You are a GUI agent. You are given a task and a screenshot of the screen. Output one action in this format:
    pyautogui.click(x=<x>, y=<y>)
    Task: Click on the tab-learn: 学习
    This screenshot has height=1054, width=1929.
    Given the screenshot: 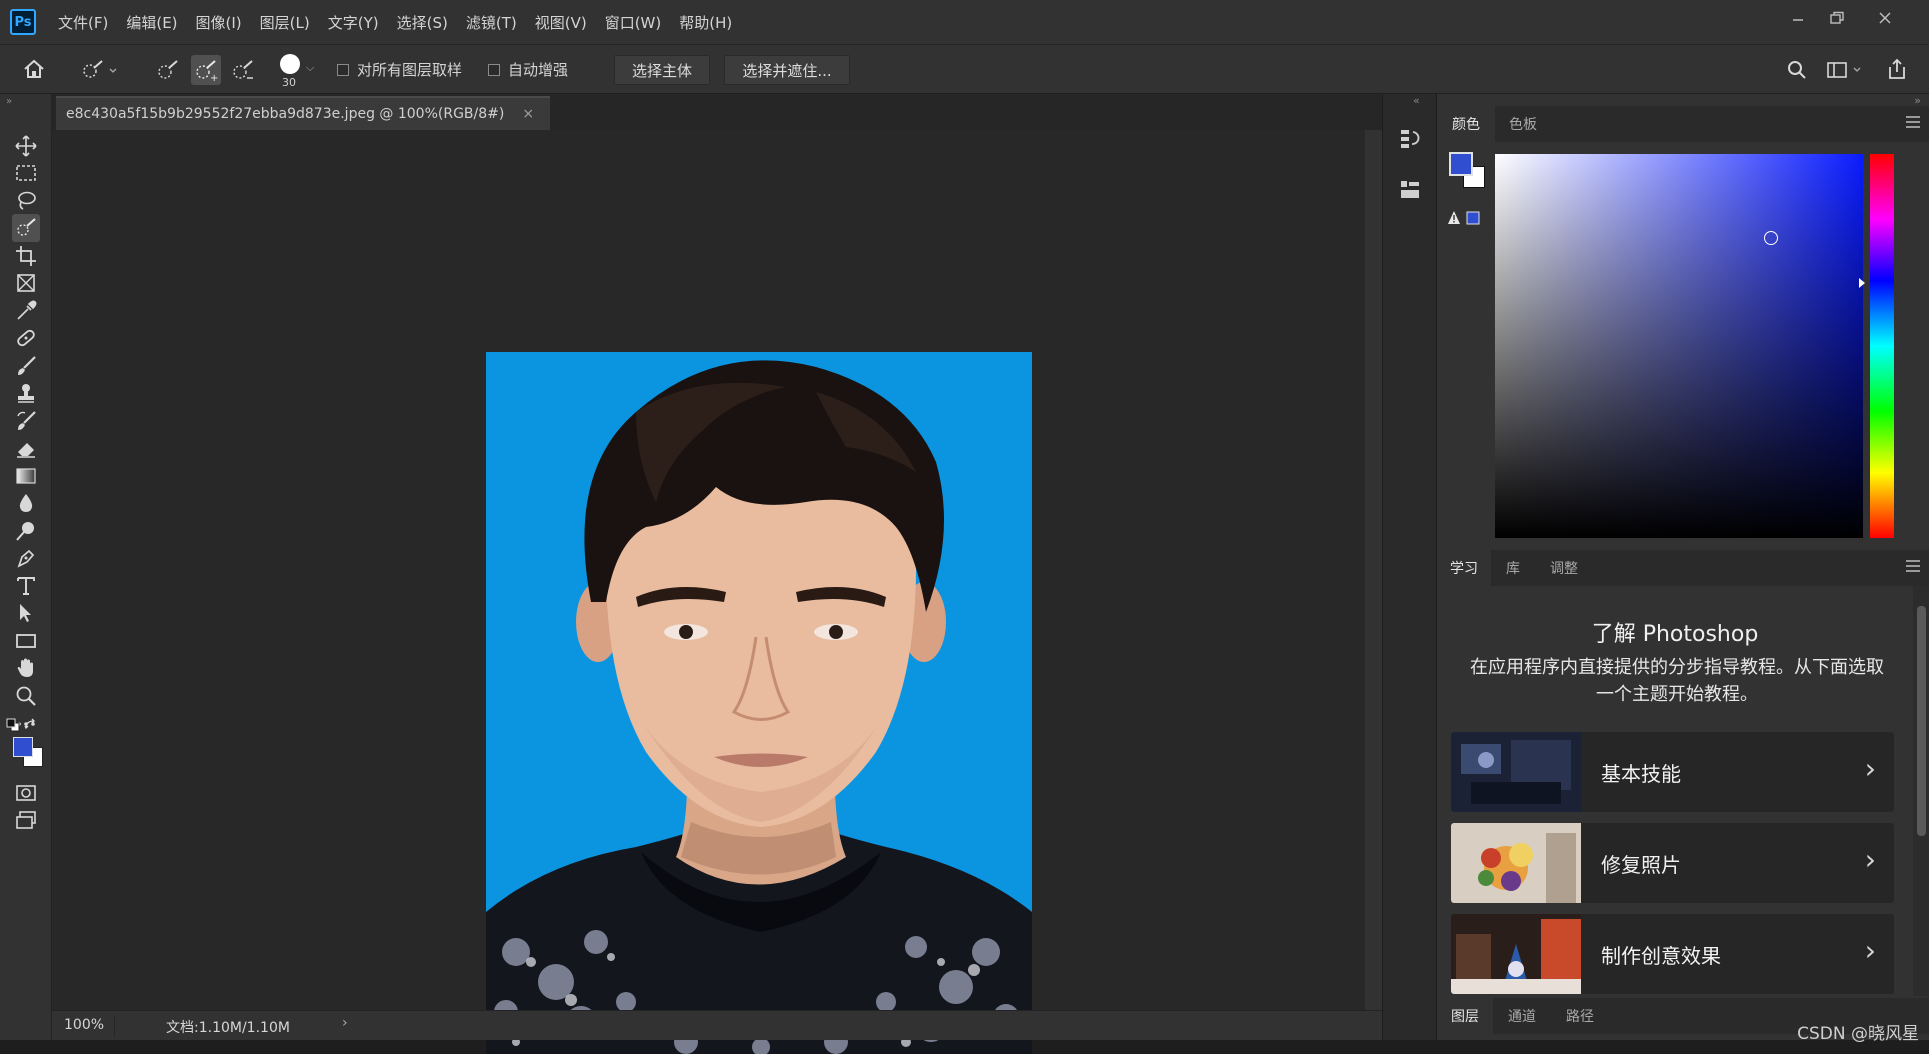 What is the action you would take?
    pyautogui.click(x=1464, y=568)
    